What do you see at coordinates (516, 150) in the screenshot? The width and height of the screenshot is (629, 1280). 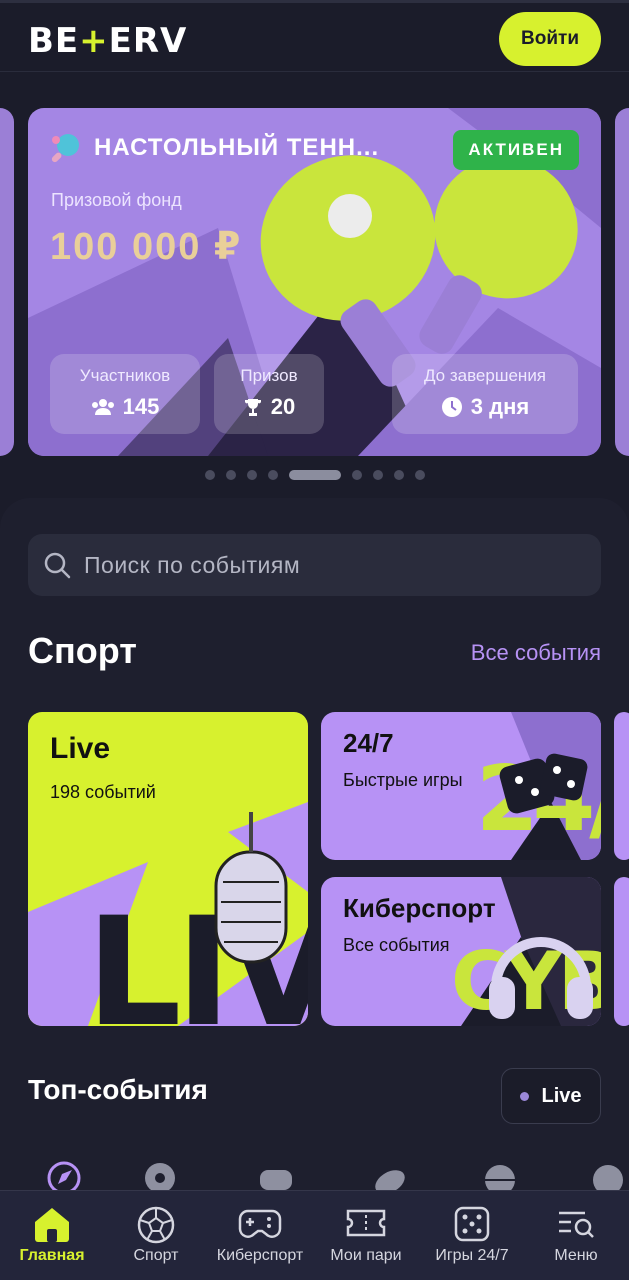 I see `status-badge: АКТИВЕН` at bounding box center [516, 150].